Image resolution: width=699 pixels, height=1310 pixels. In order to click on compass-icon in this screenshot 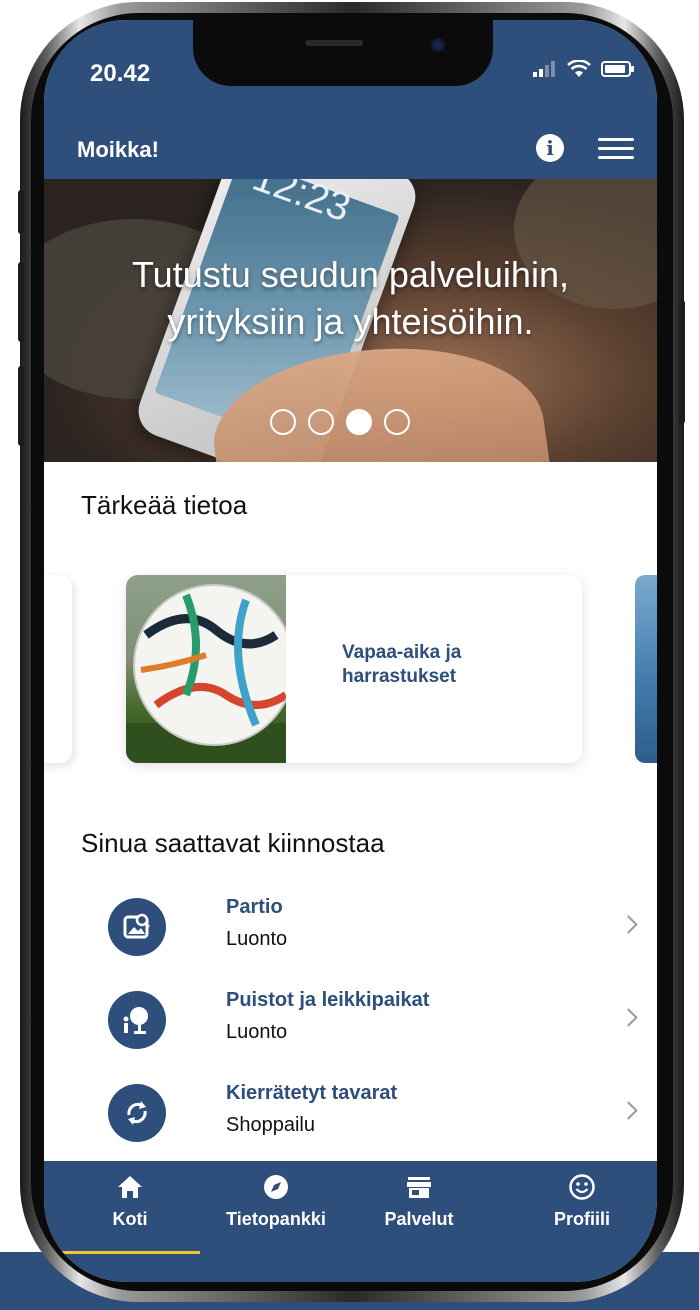, I will do `click(276, 1187)`.